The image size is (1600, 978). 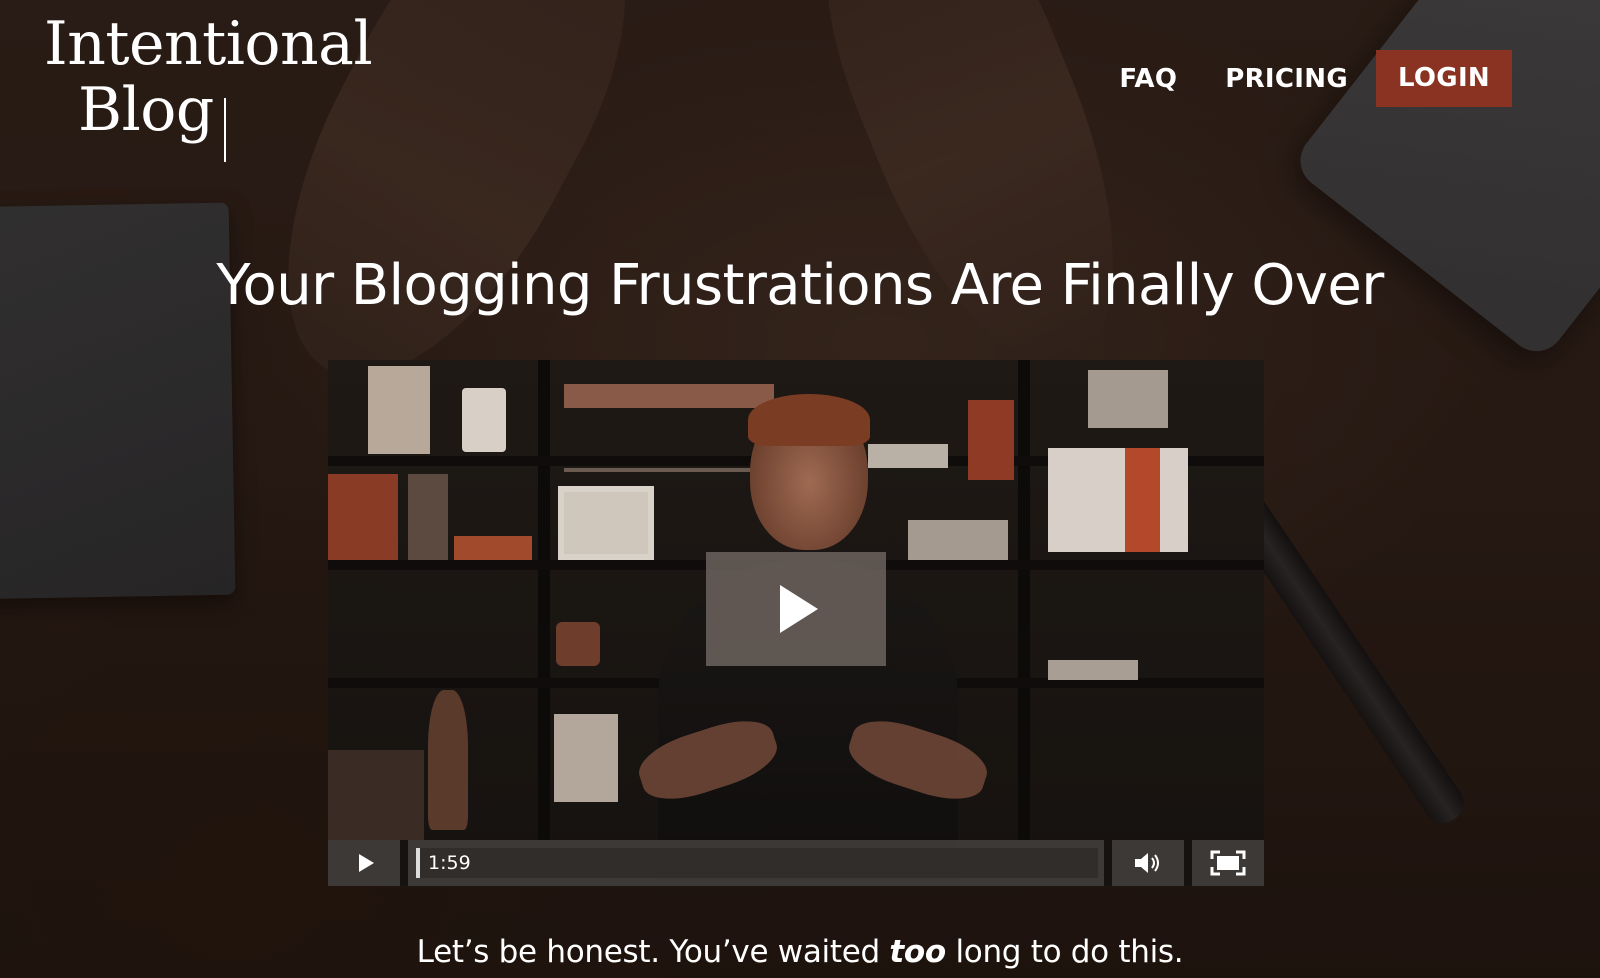 I want to click on video-duration: 1:59, so click(x=449, y=863).